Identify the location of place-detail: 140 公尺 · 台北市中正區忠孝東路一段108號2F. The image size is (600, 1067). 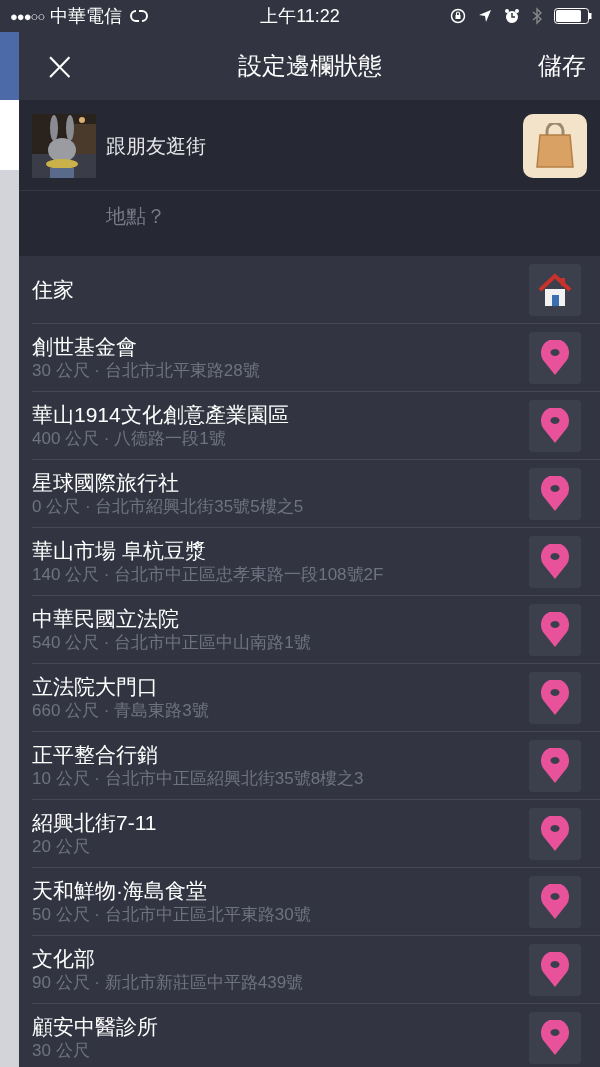
(208, 574).